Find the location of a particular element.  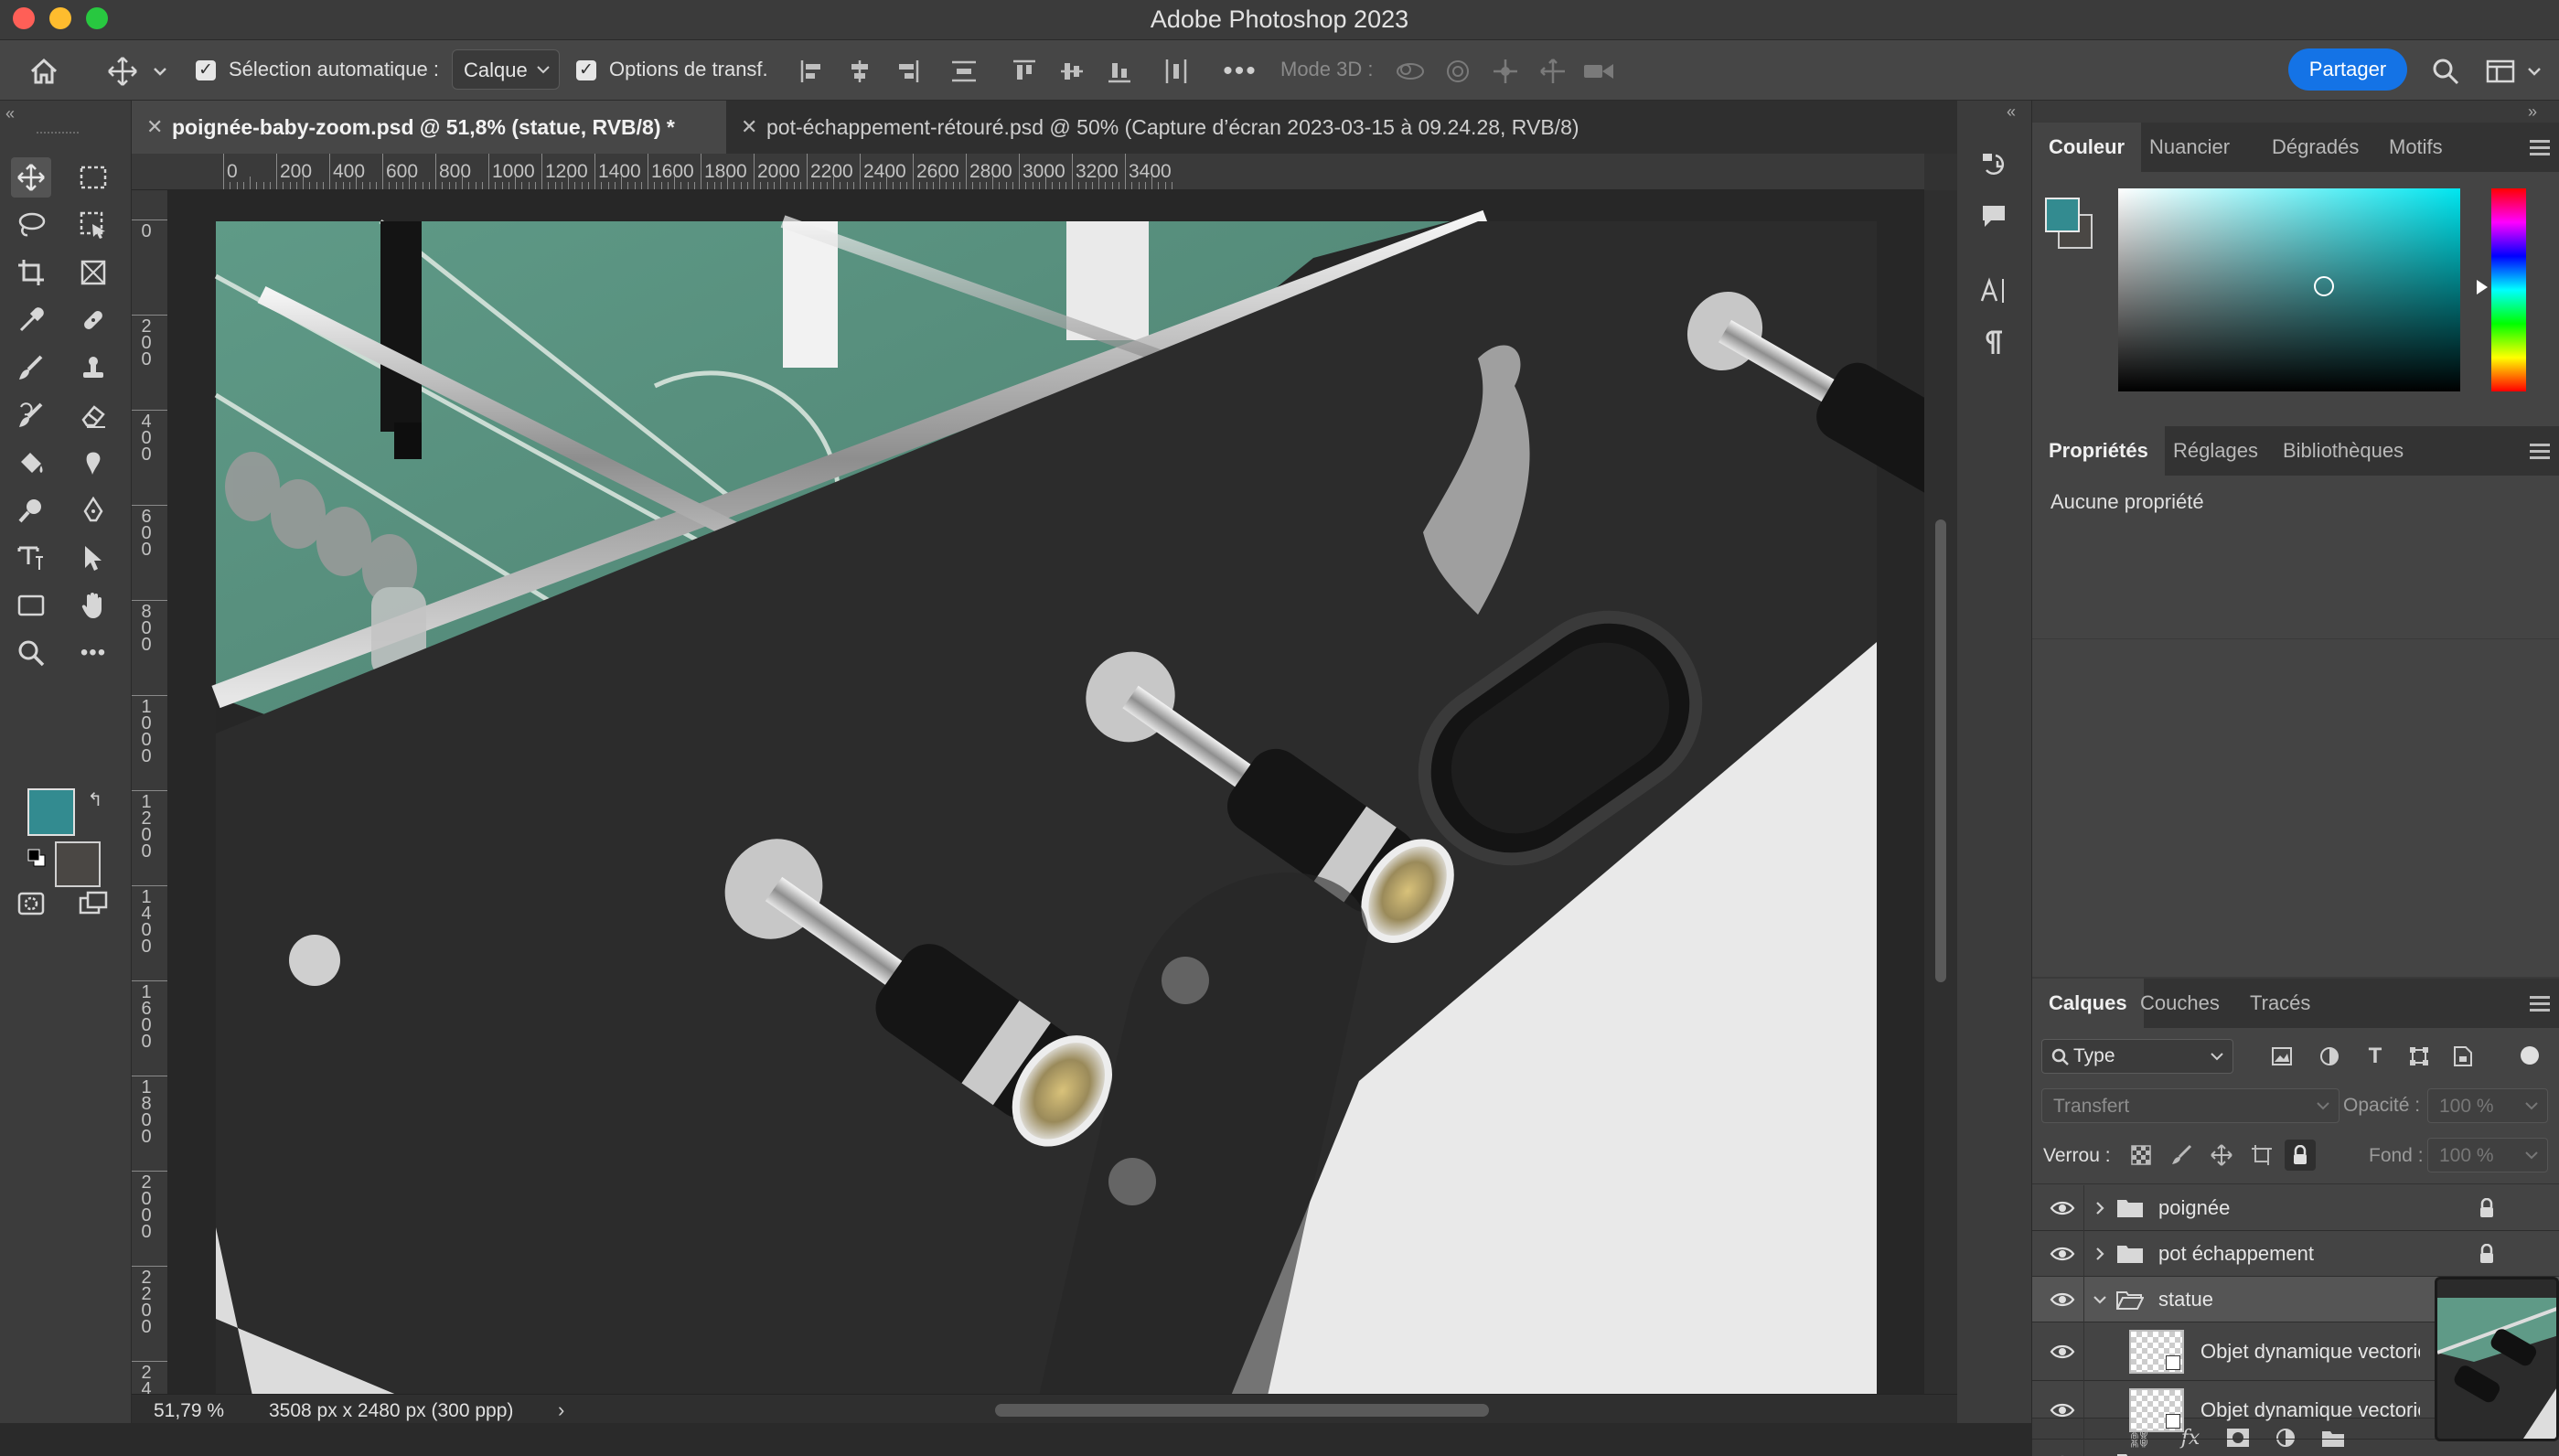

color-picker-cursor is located at coordinates (2324, 286).